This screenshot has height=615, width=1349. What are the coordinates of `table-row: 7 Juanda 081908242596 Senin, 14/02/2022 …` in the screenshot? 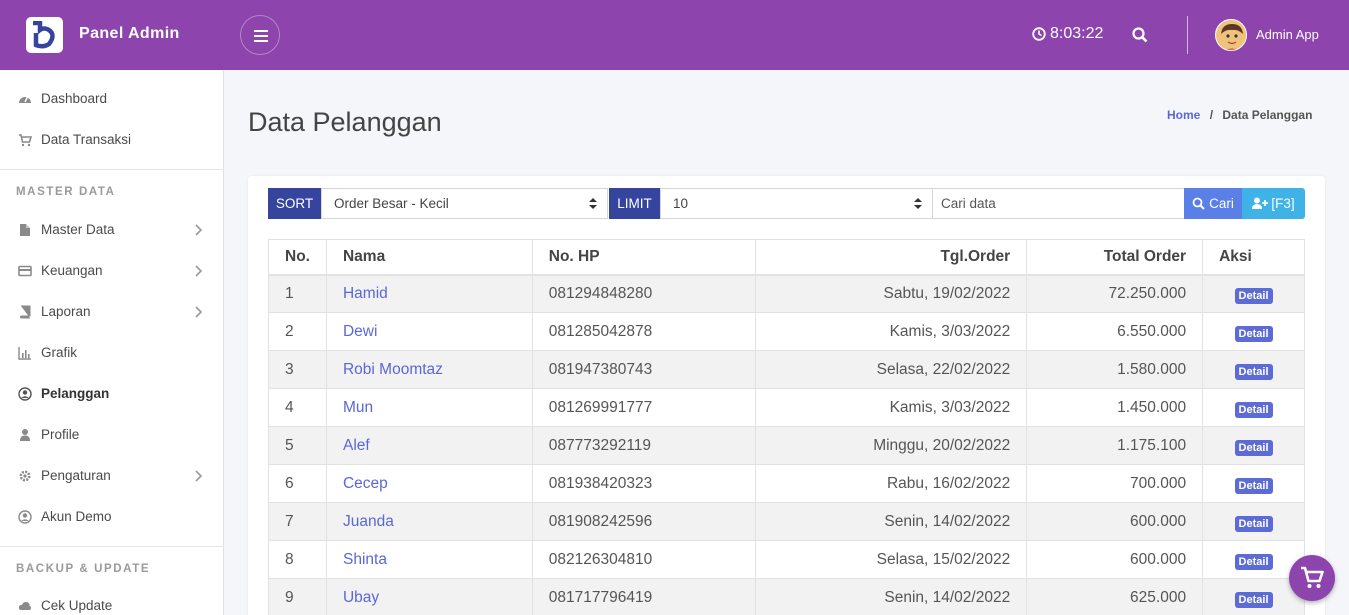 It's located at (786, 521).